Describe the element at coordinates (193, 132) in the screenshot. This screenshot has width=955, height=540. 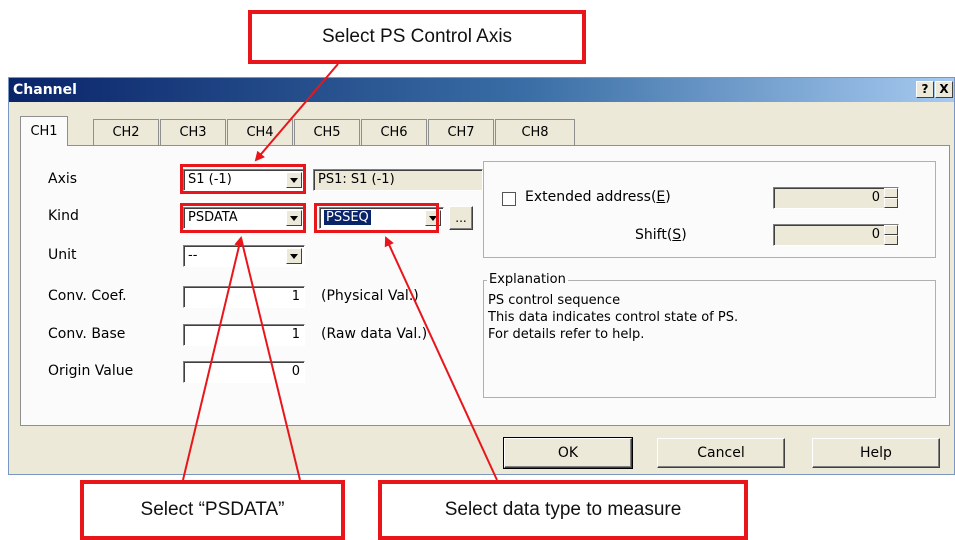
I see `tab-ch3: CH3` at that location.